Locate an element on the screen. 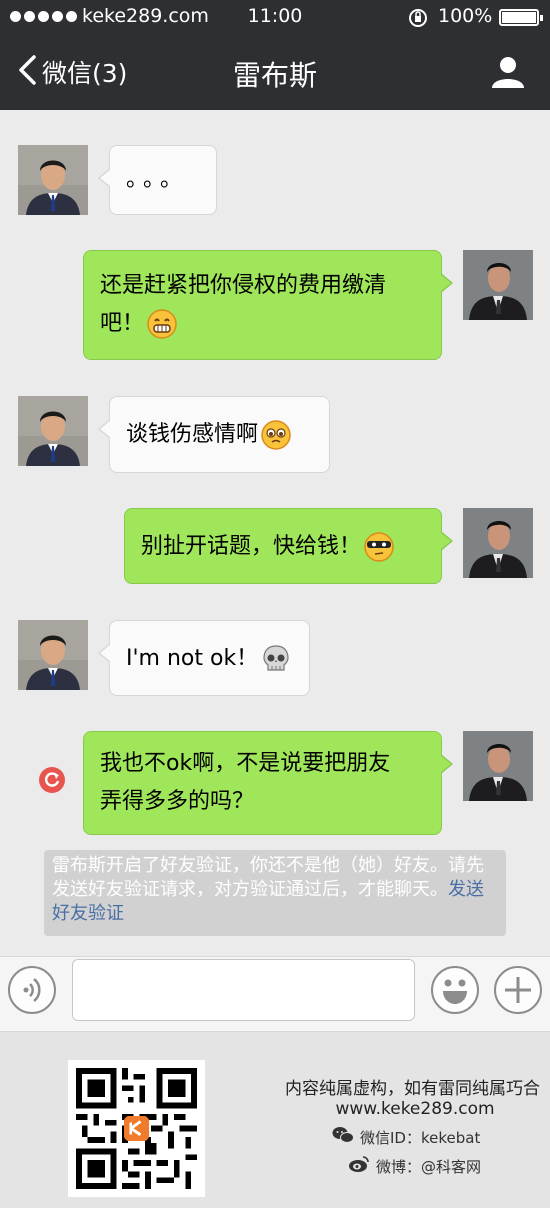 This screenshot has height=1208, width=550. masked-emoji-icon is located at coordinates (379, 547).